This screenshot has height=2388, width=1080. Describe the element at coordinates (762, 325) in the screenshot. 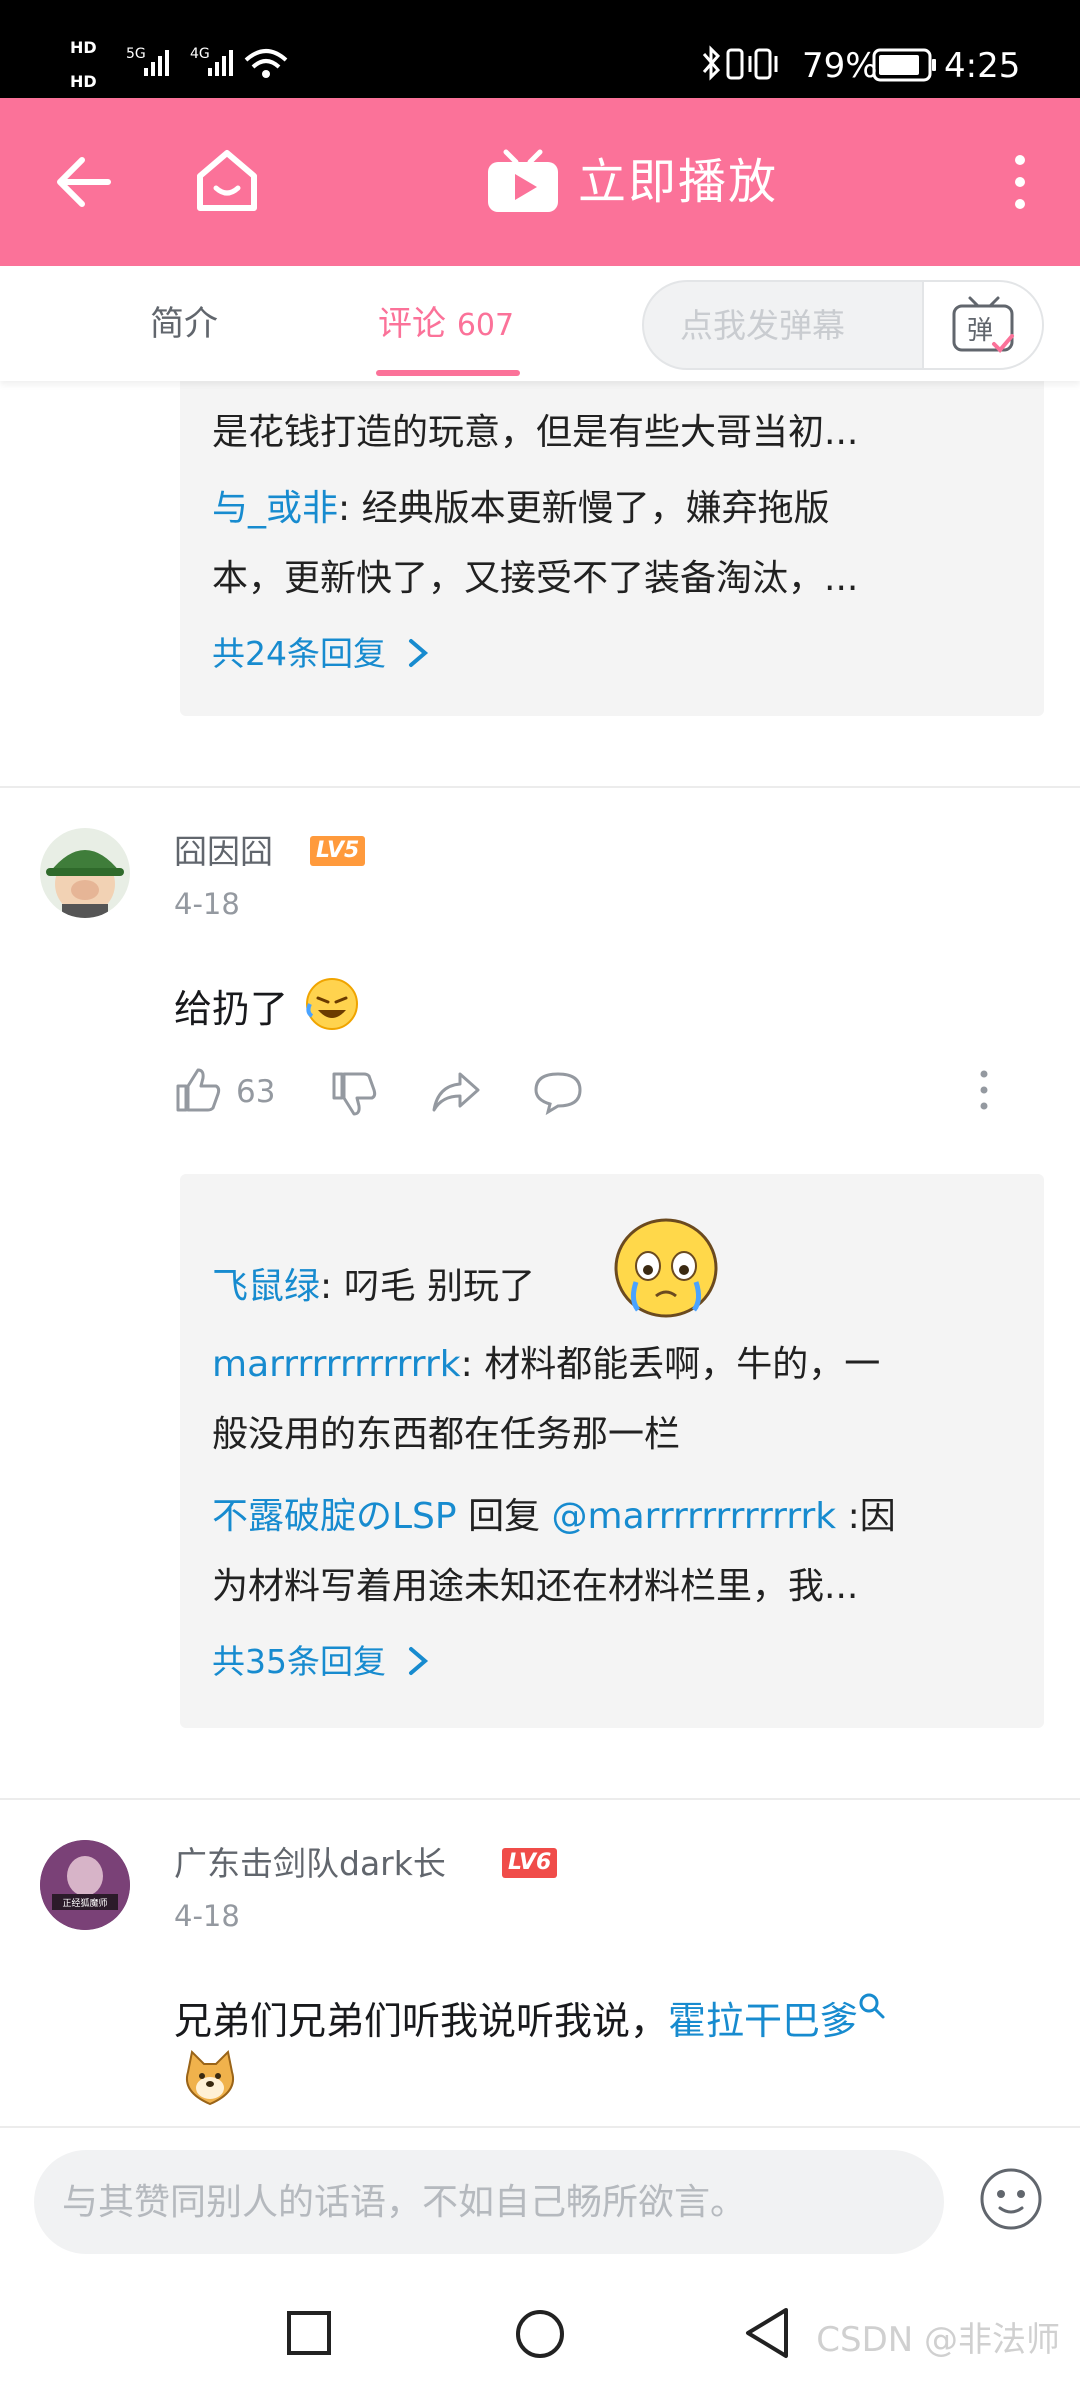

I see `danmaku-placeholder: 点我发弹幕` at that location.